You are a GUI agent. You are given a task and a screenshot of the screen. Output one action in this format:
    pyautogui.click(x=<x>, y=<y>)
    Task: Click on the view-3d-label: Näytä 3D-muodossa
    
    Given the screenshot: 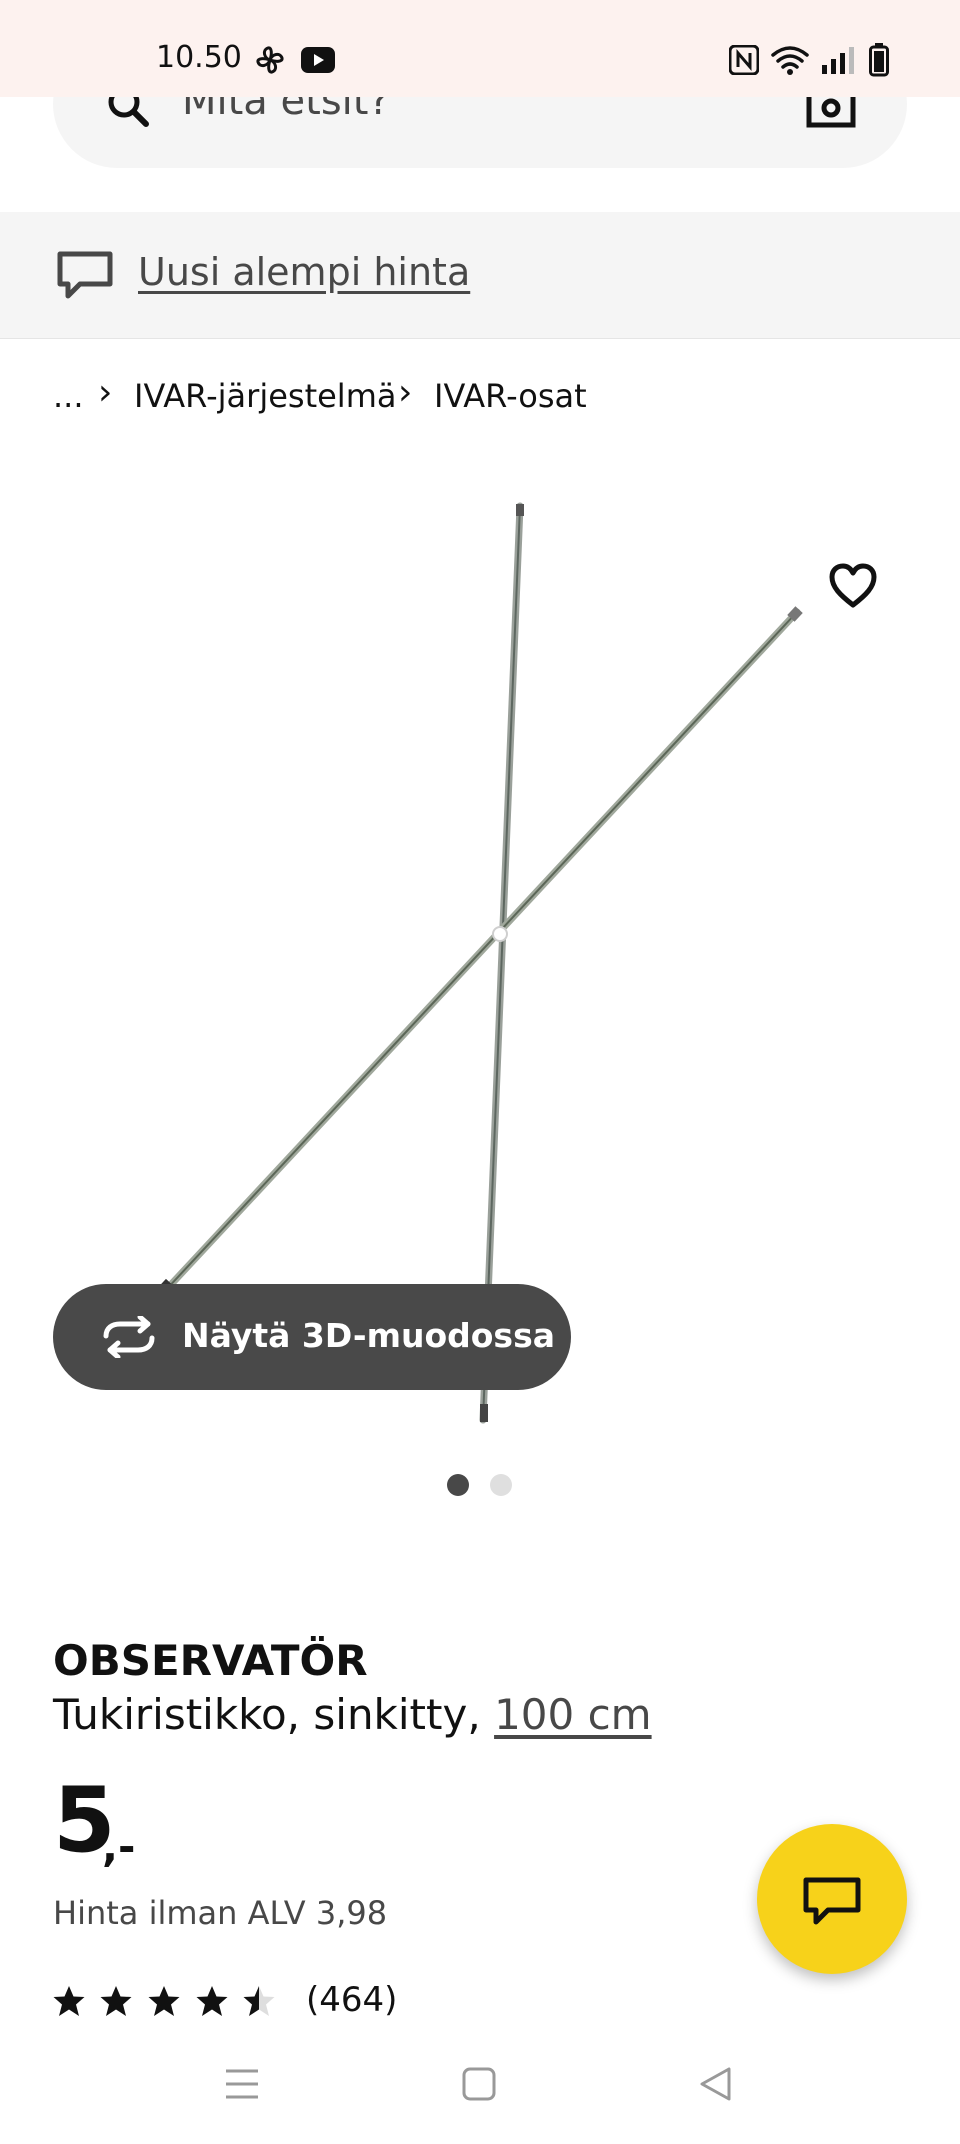 What is the action you would take?
    pyautogui.click(x=368, y=1335)
    